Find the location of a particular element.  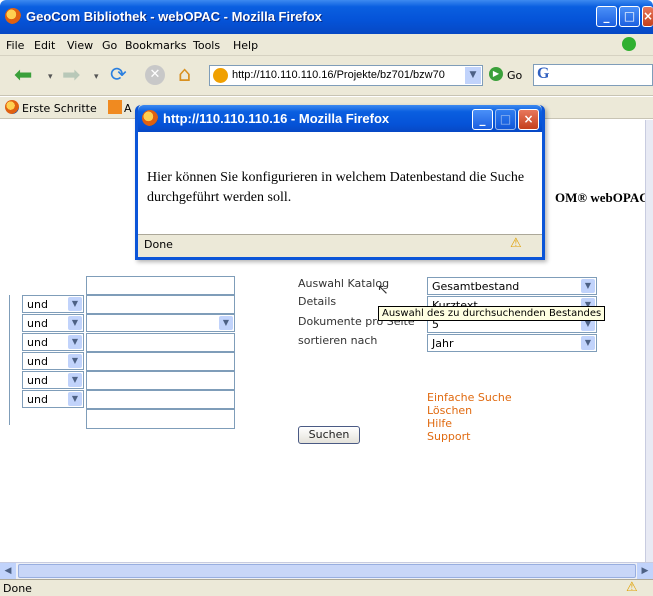

forward-dropdown-icon: ▾ is located at coordinates (96, 77).